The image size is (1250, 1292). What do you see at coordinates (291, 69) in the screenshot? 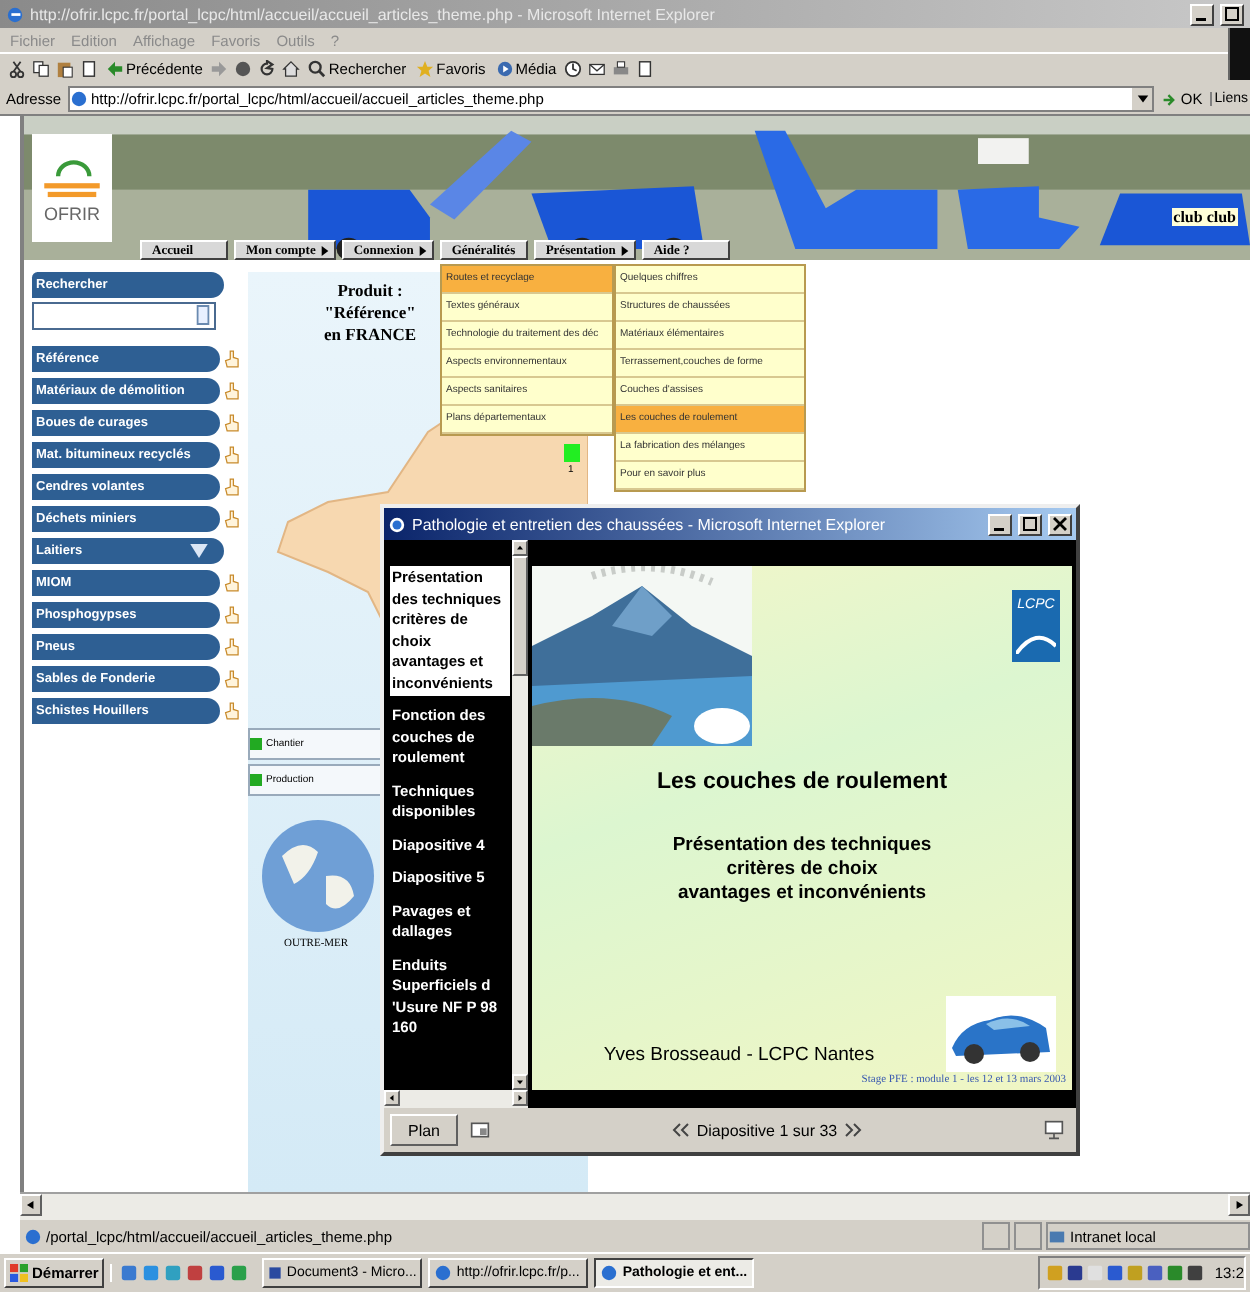
I see `home-icon` at bounding box center [291, 69].